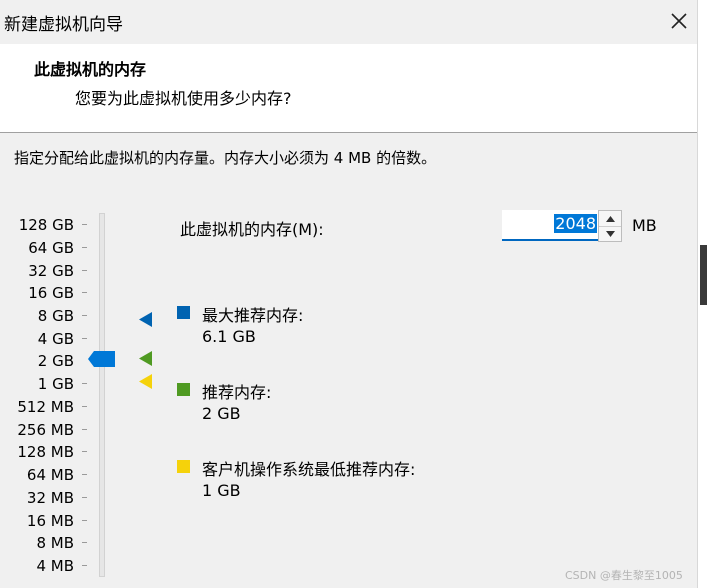 Image resolution: width=707 pixels, height=588 pixels. I want to click on wizard-header: 此虚拟机的内存 您要为此虚拟机使用多少内存?, so click(348, 88).